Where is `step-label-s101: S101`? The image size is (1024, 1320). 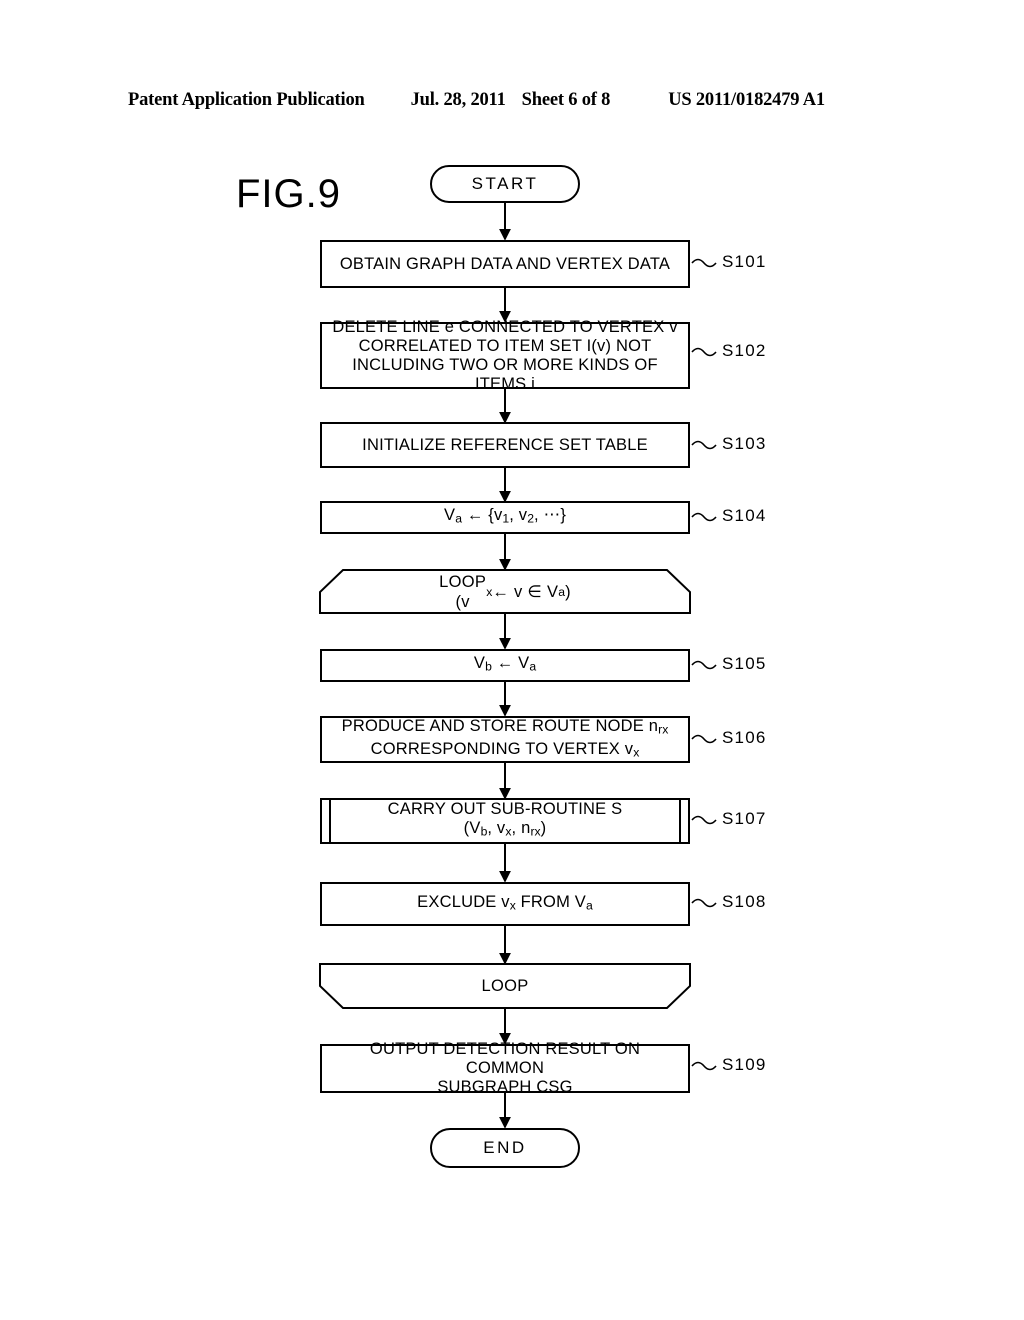
step-label-s101: S101 is located at coordinates (744, 261).